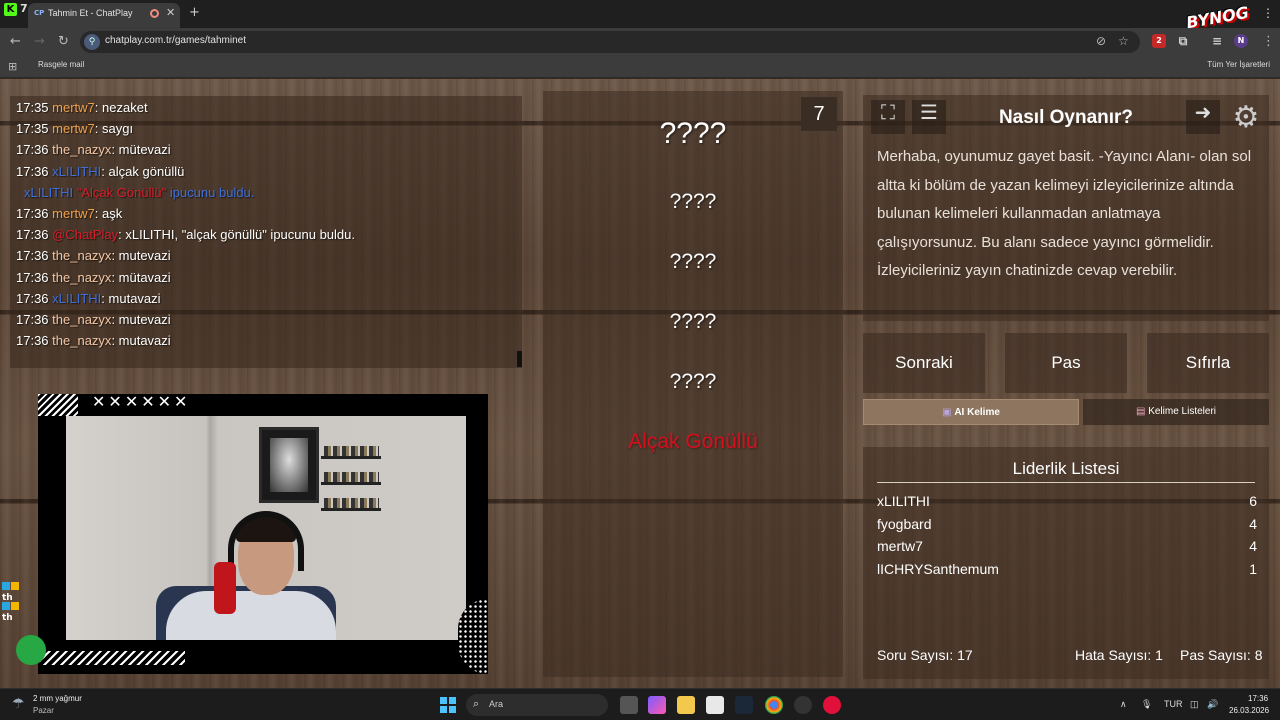 The width and height of the screenshot is (1280, 720). I want to click on overlay-hatch, so click(58, 405).